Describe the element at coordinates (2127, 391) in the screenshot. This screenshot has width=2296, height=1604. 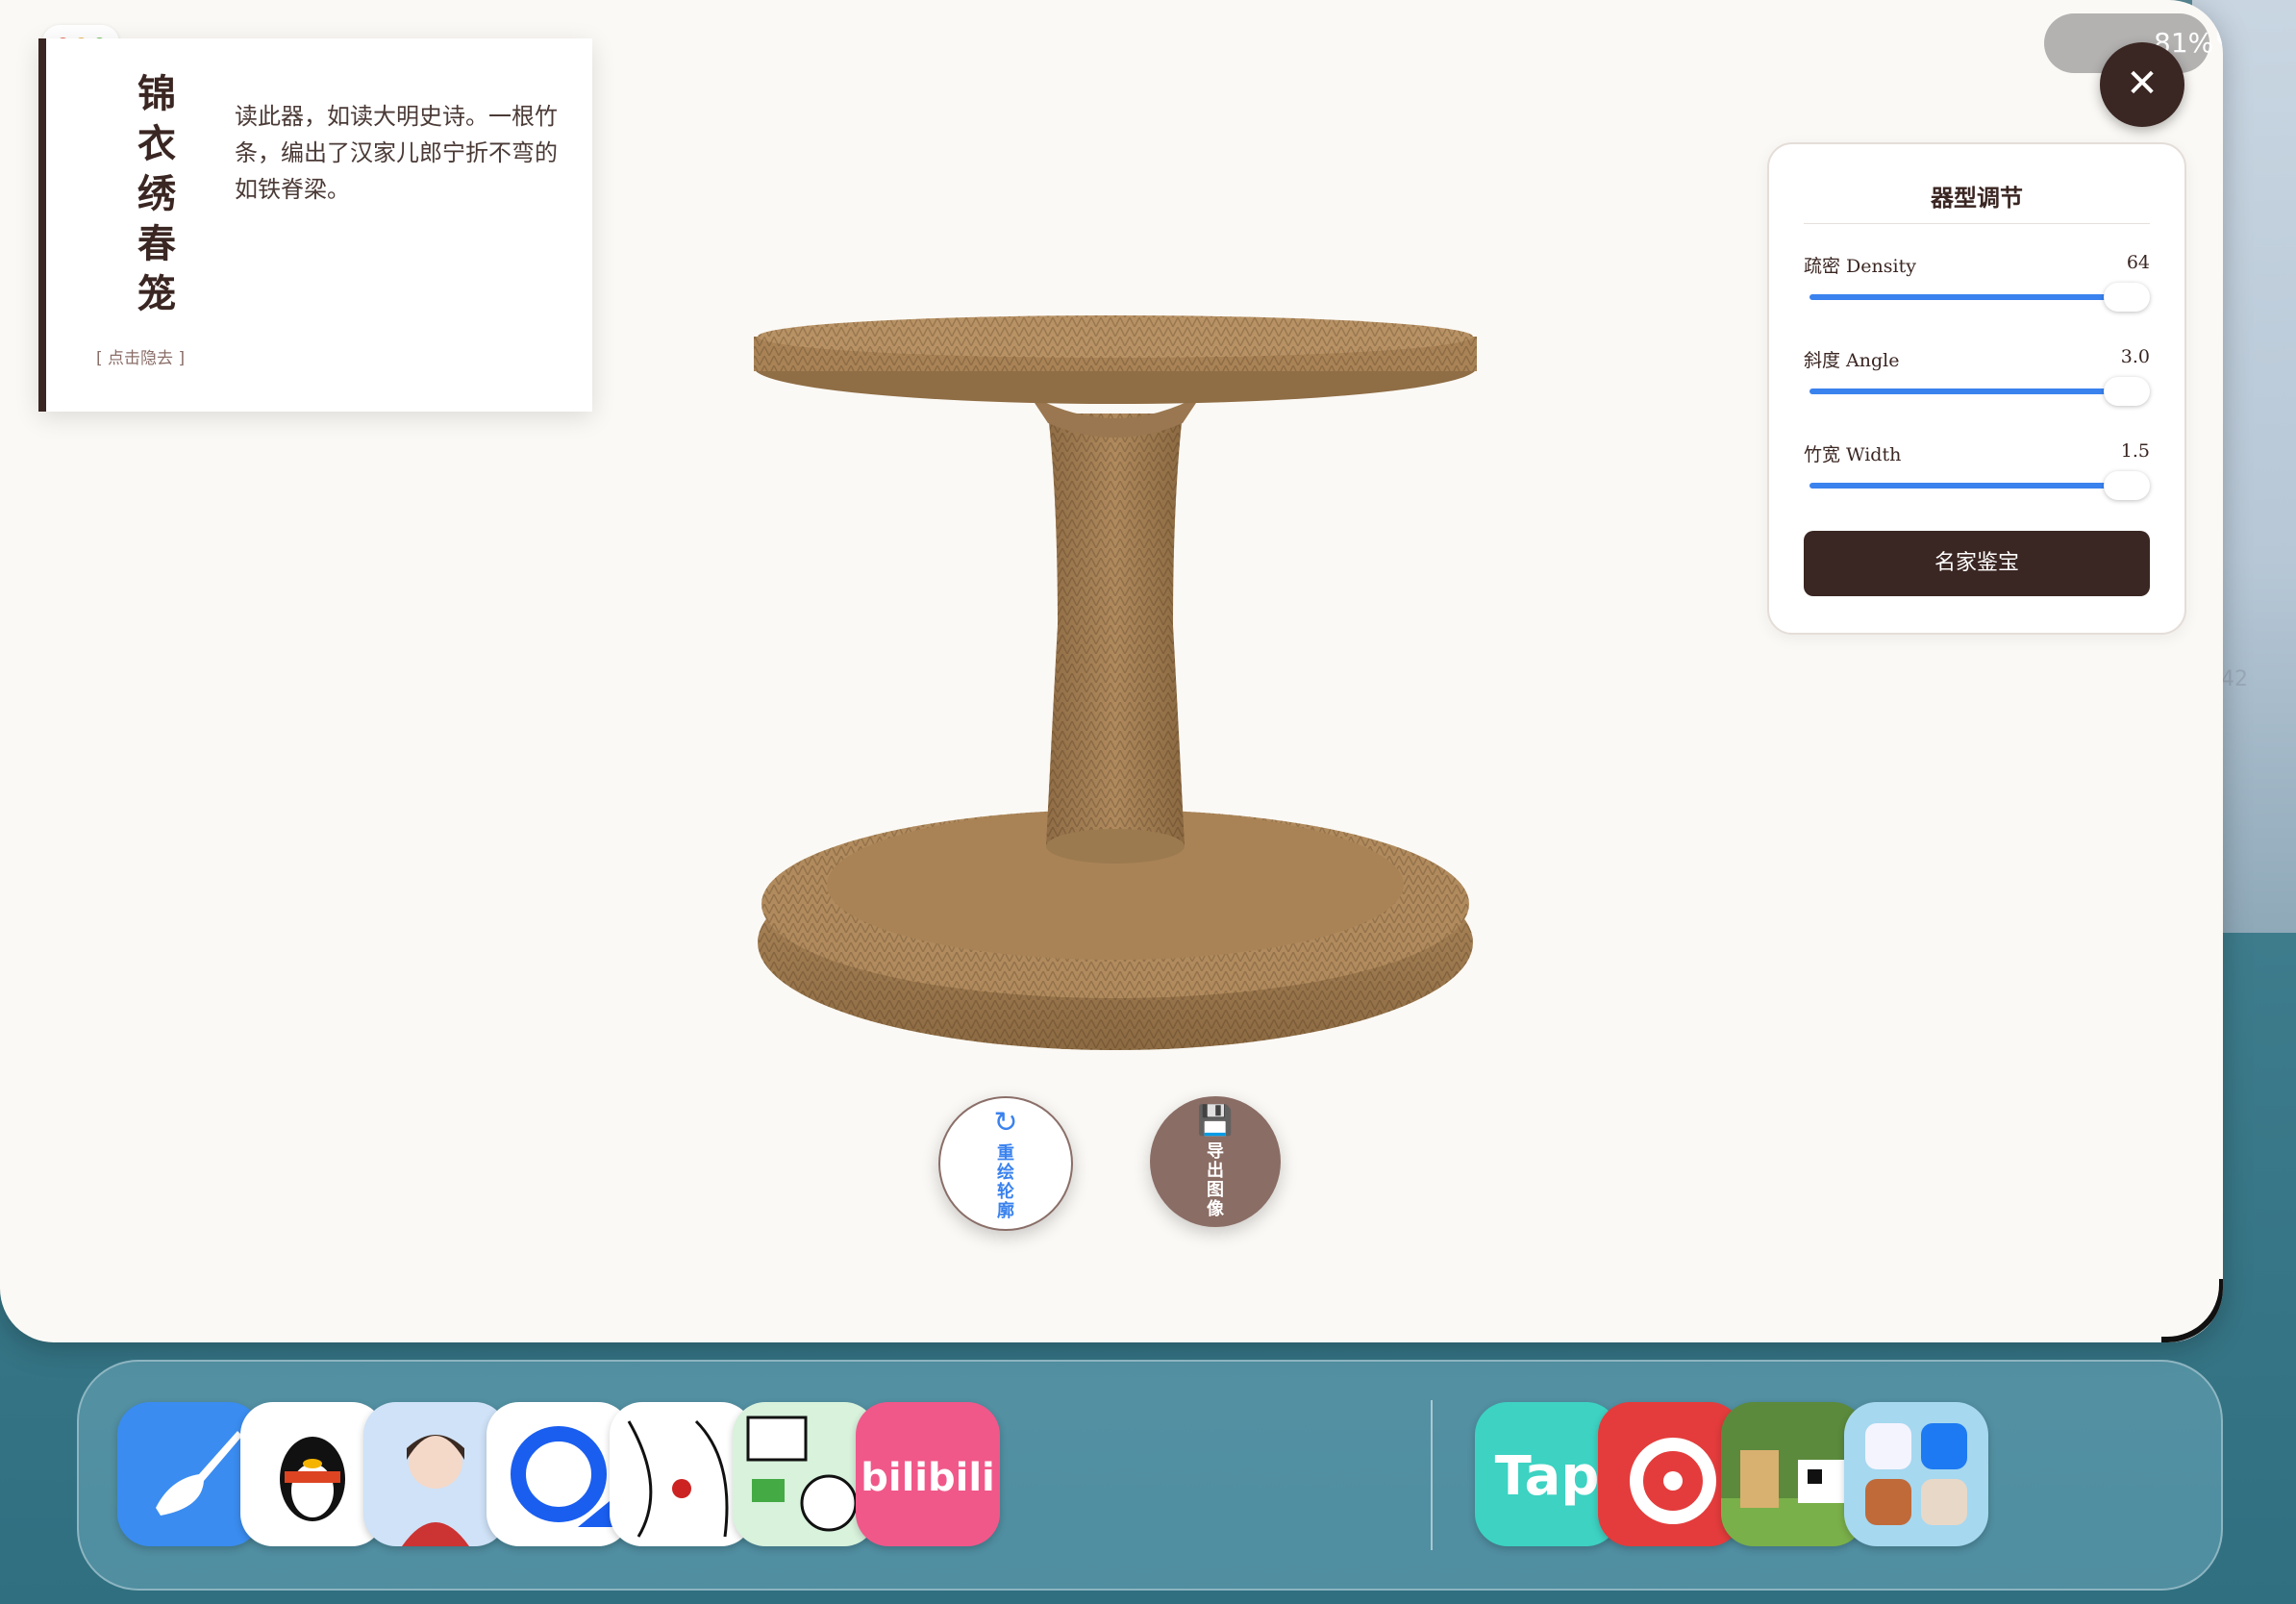
I see `angle-slider-knob` at that location.